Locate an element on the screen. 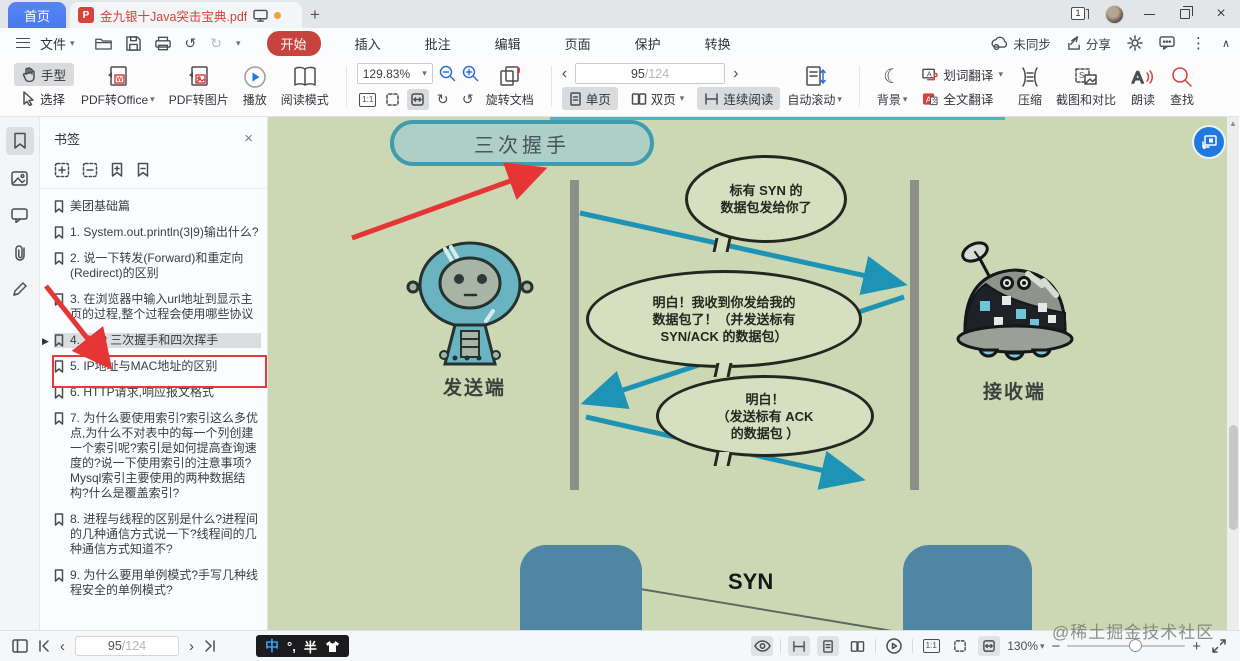  open-file-button is located at coordinates (103, 43).